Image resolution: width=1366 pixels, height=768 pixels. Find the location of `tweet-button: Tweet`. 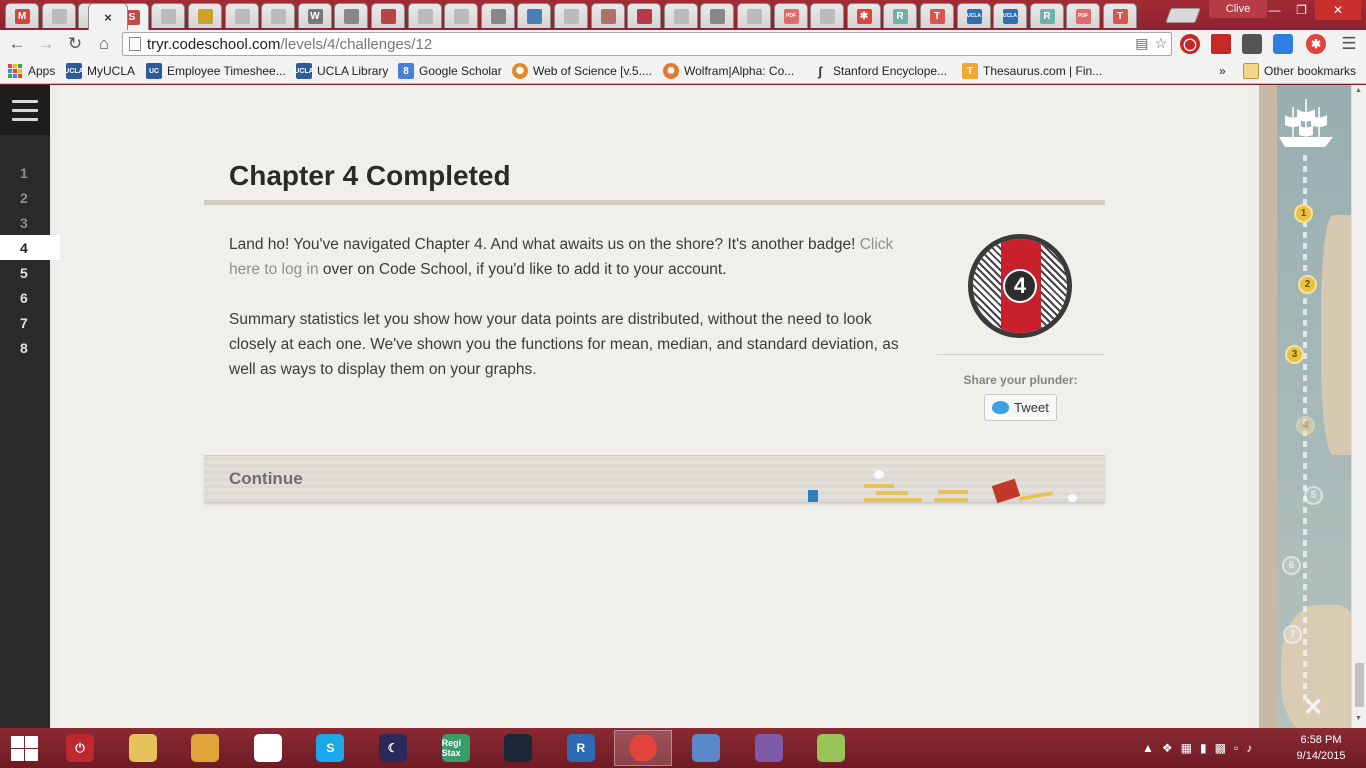

tweet-button: Tweet is located at coordinates (1020, 407).